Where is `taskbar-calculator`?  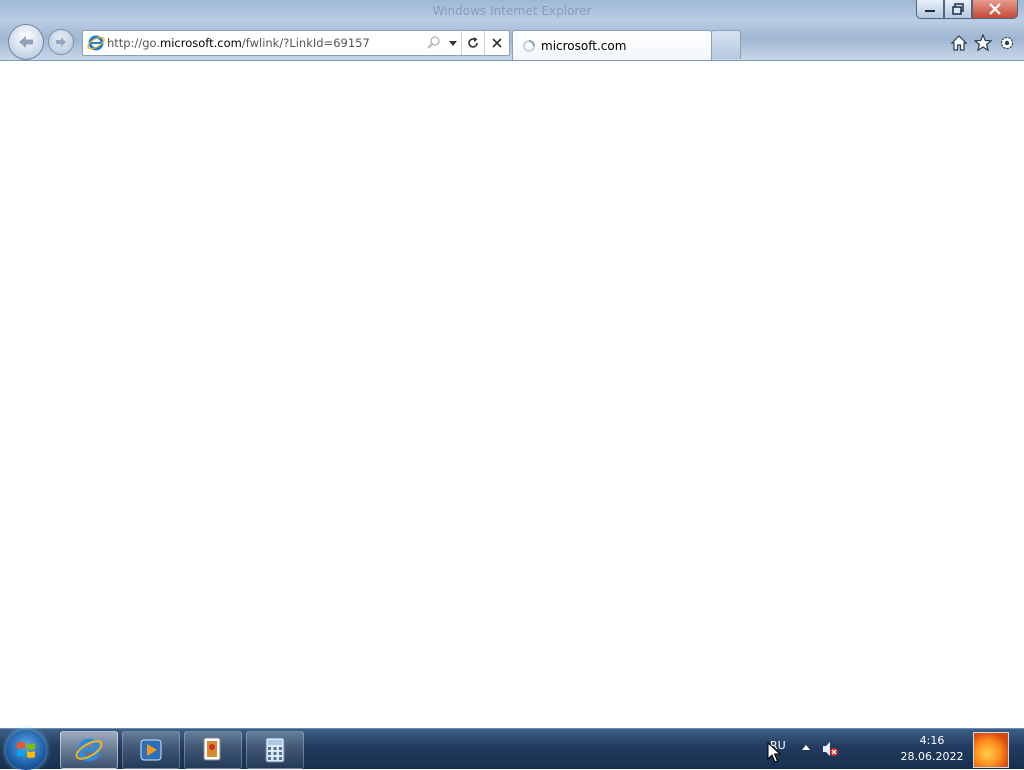 taskbar-calculator is located at coordinates (275, 750).